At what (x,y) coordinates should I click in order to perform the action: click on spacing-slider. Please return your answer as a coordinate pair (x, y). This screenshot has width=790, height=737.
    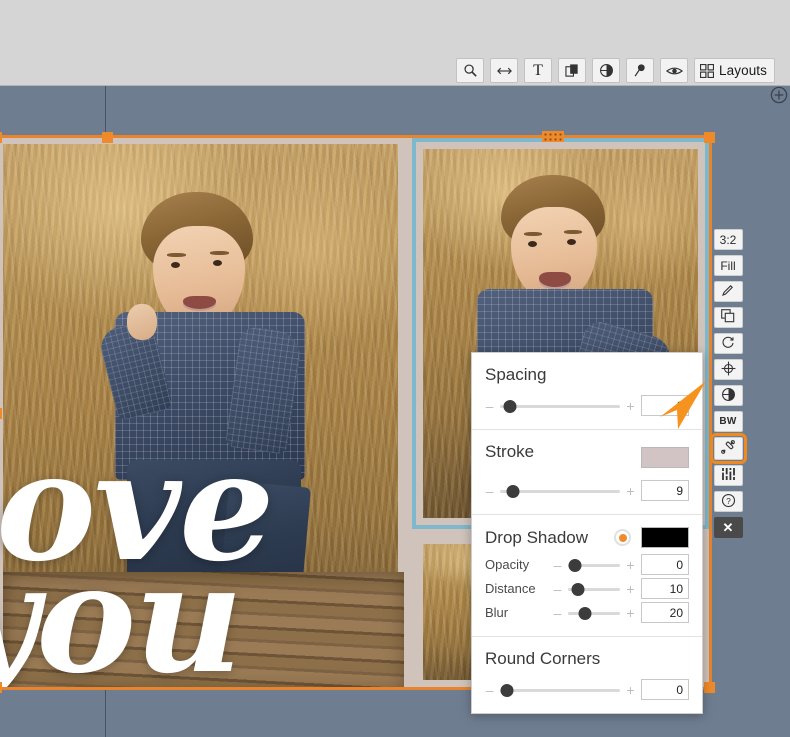
    Looking at the image, I should click on (560, 406).